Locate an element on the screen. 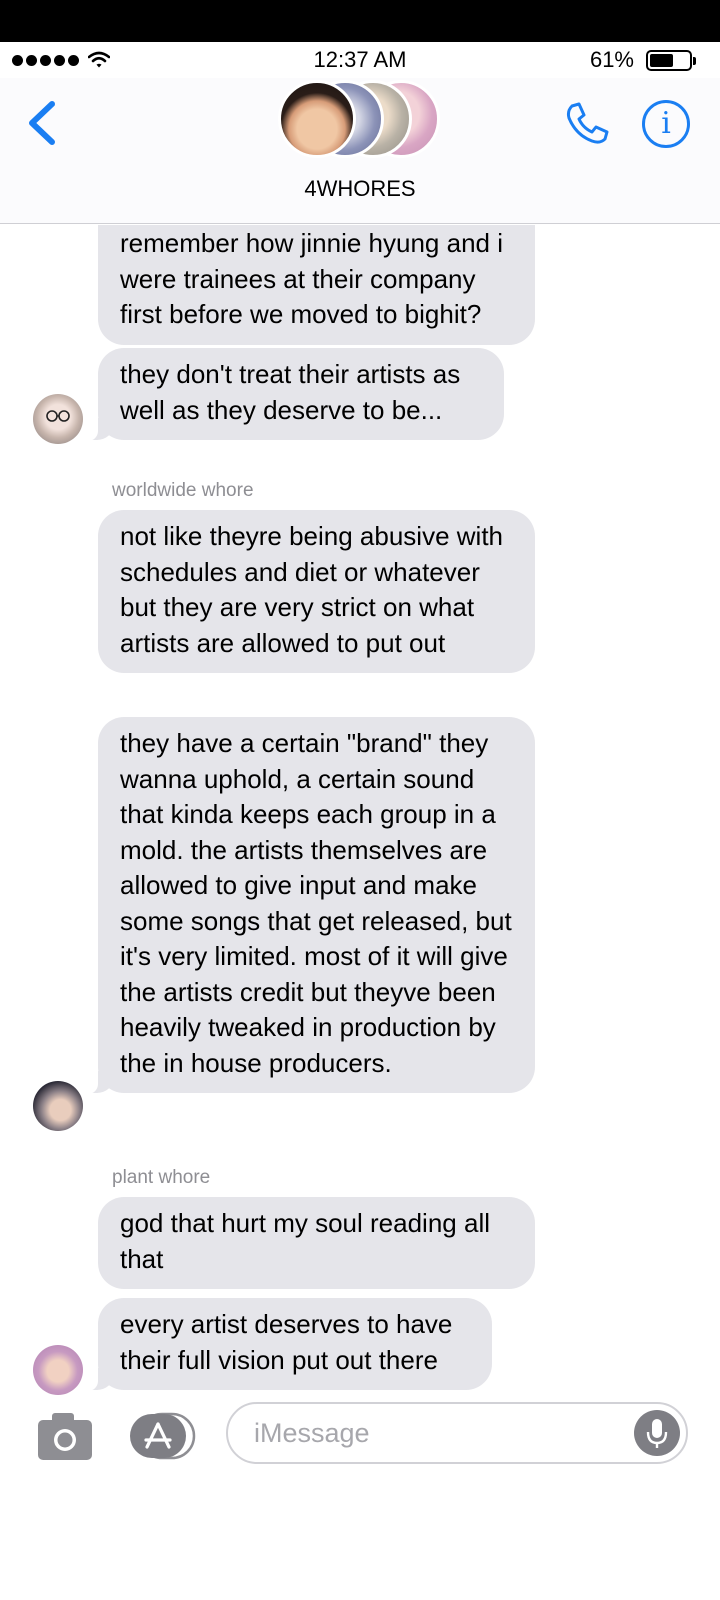  camera-icon is located at coordinates (65, 1436).